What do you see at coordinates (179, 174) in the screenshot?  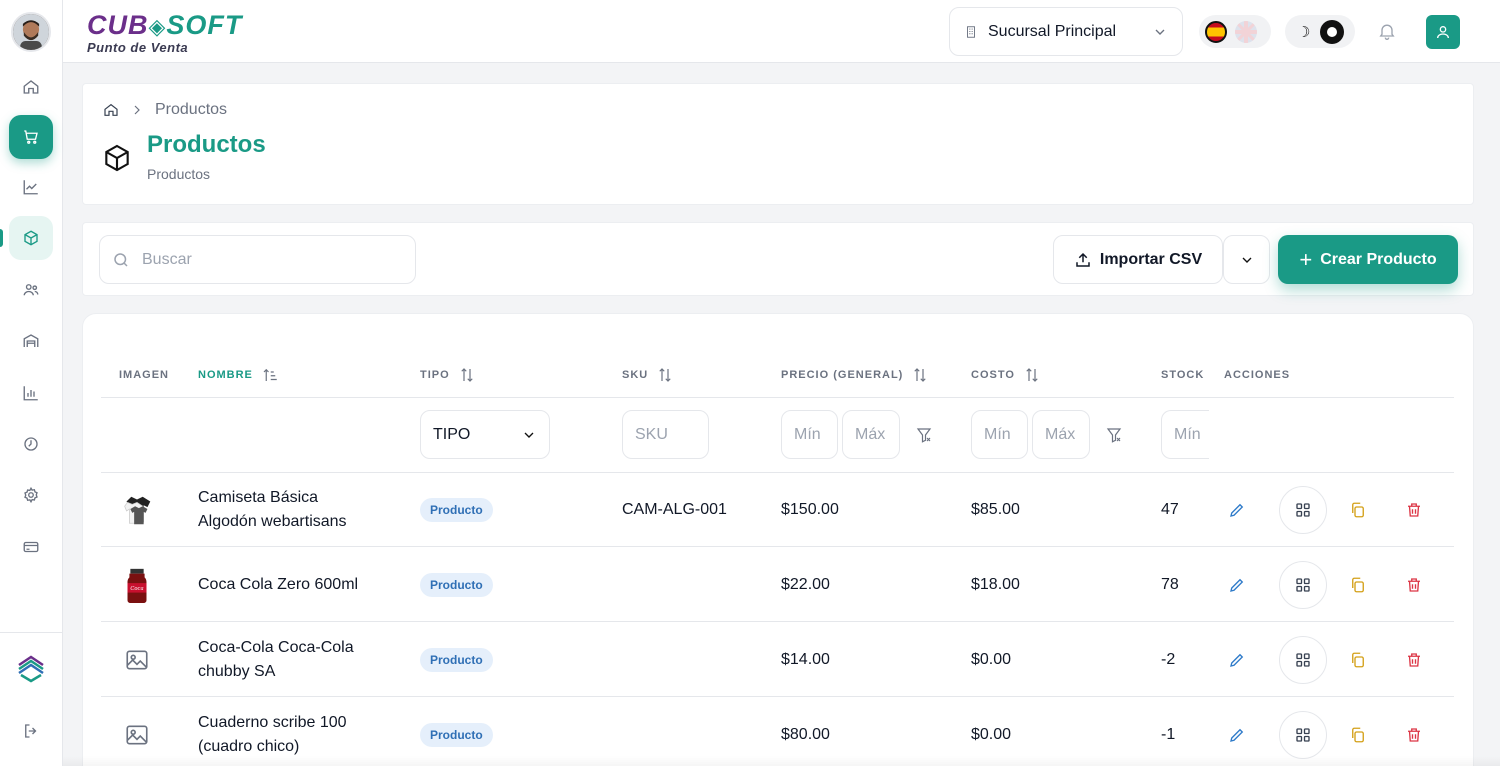 I see `page-subtitle: Productos` at bounding box center [179, 174].